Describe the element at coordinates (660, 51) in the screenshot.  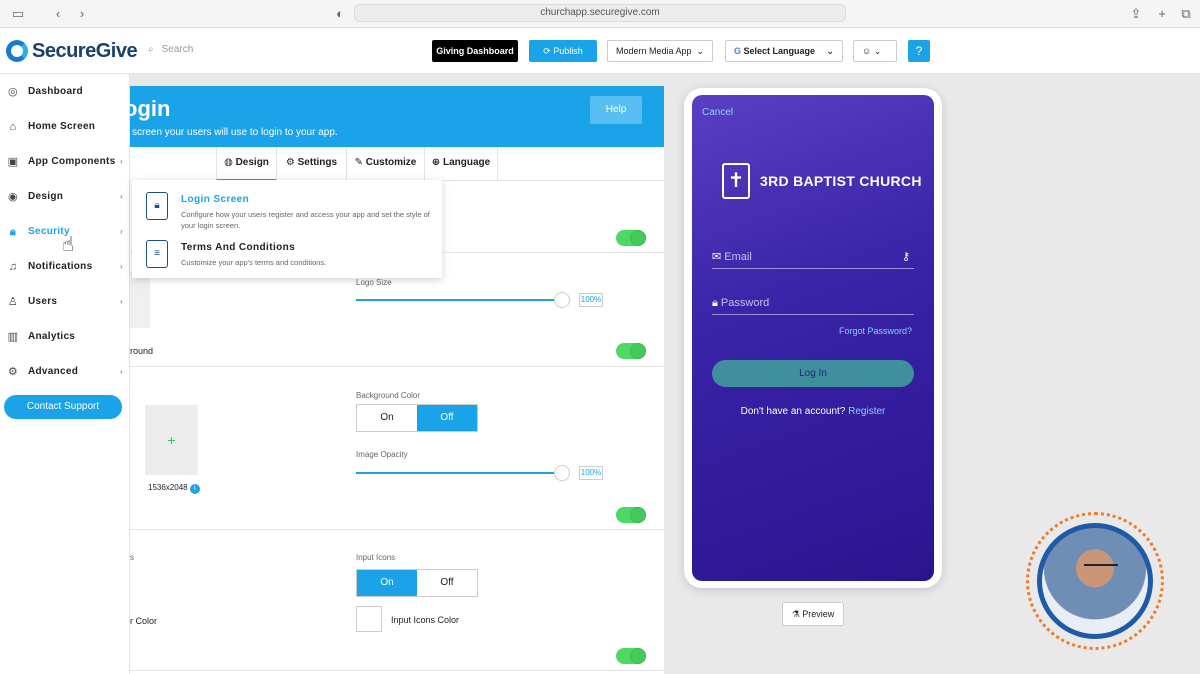
I see `app-select: Modern Media App ⌄` at that location.